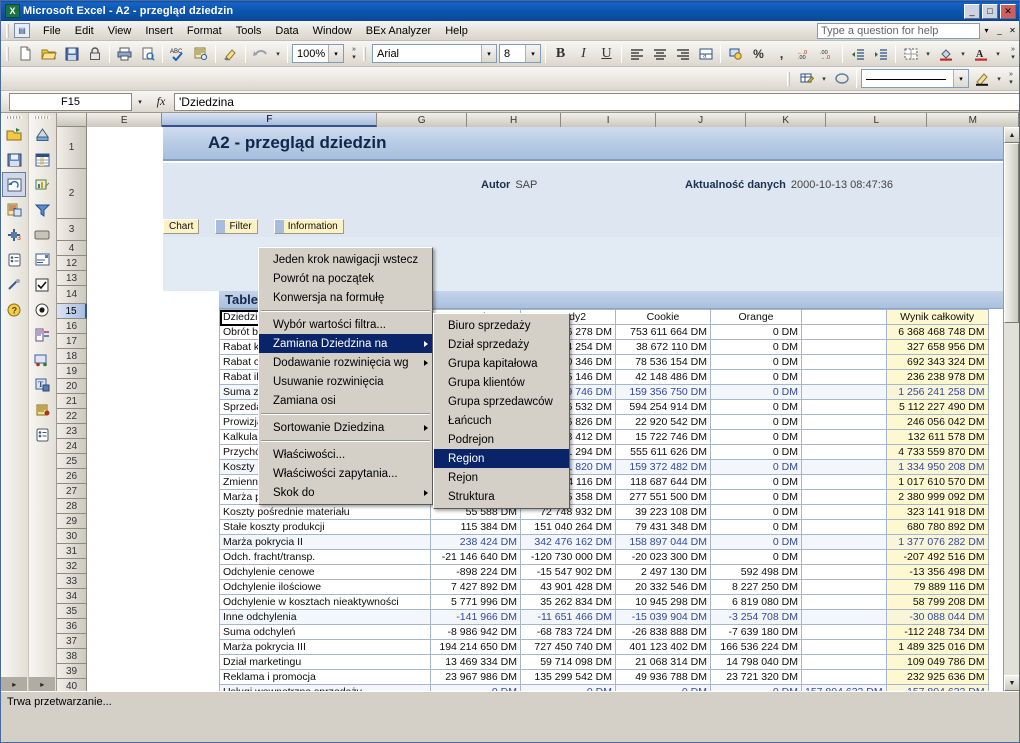 The height and width of the screenshot is (743, 1020). Describe the element at coordinates (230, 54) in the screenshot. I see `format-painter-icon` at that location.